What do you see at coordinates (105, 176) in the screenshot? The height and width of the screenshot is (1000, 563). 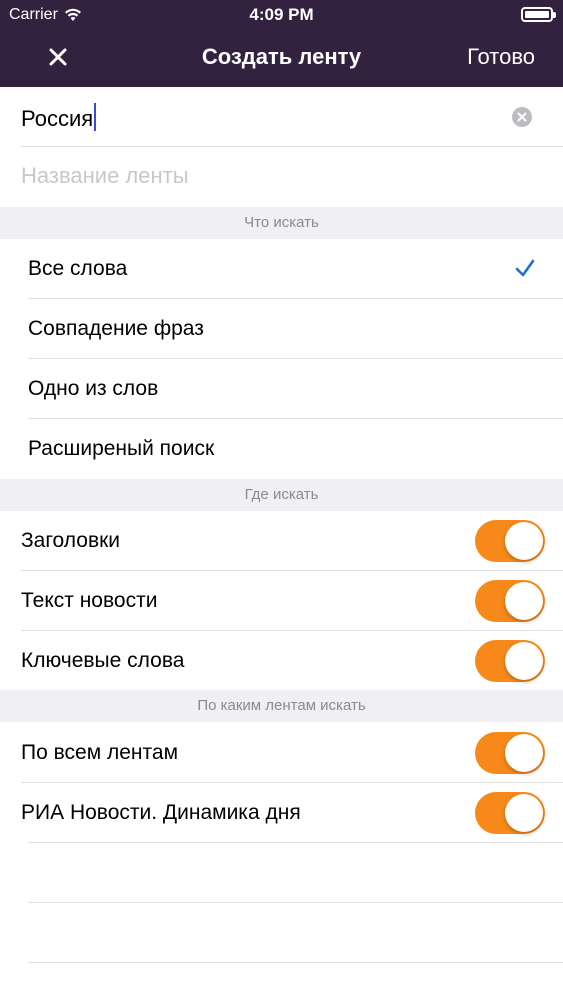 I see `feed-name-input: Название ленты` at bounding box center [105, 176].